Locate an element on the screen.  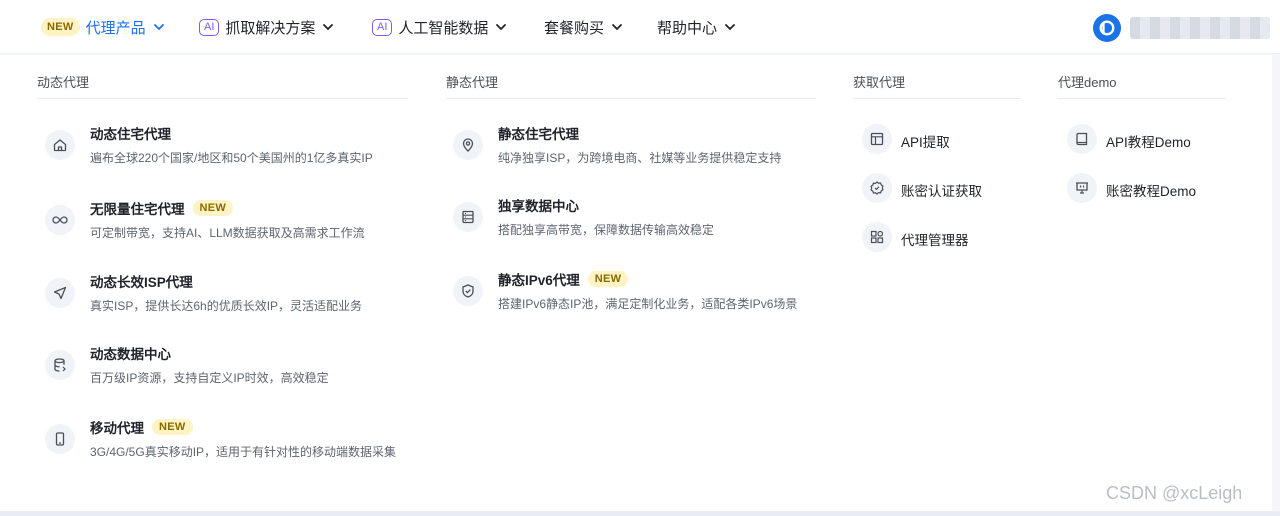
location-pin-icon is located at coordinates (468, 145).